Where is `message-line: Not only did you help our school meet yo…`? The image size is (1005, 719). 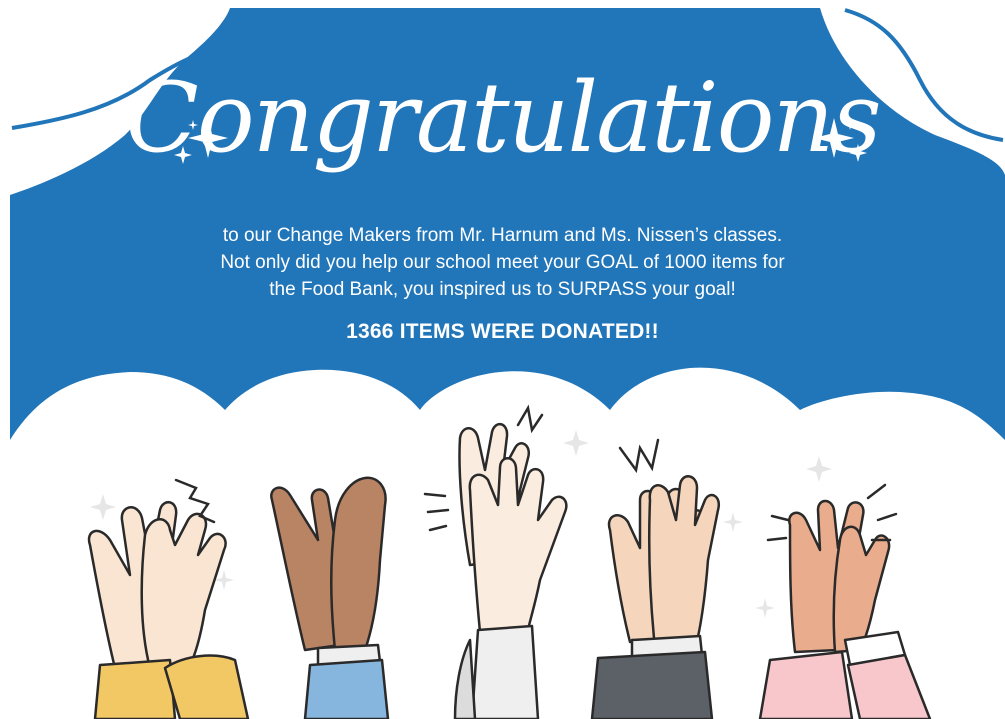
message-line: Not only did you help our school meet yo… is located at coordinates (502, 262).